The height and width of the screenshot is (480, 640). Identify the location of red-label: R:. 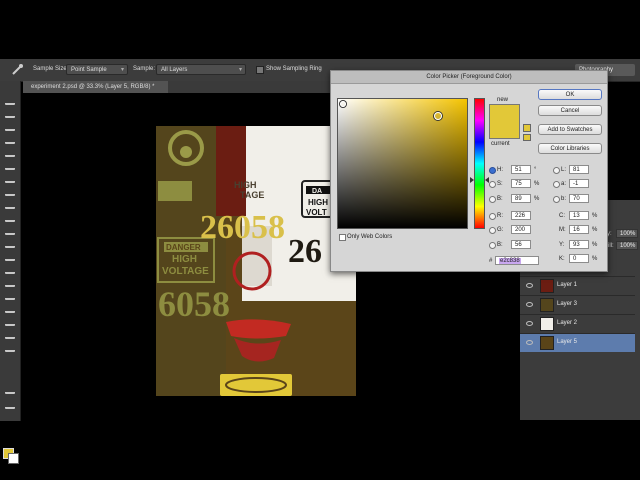
(500, 216).